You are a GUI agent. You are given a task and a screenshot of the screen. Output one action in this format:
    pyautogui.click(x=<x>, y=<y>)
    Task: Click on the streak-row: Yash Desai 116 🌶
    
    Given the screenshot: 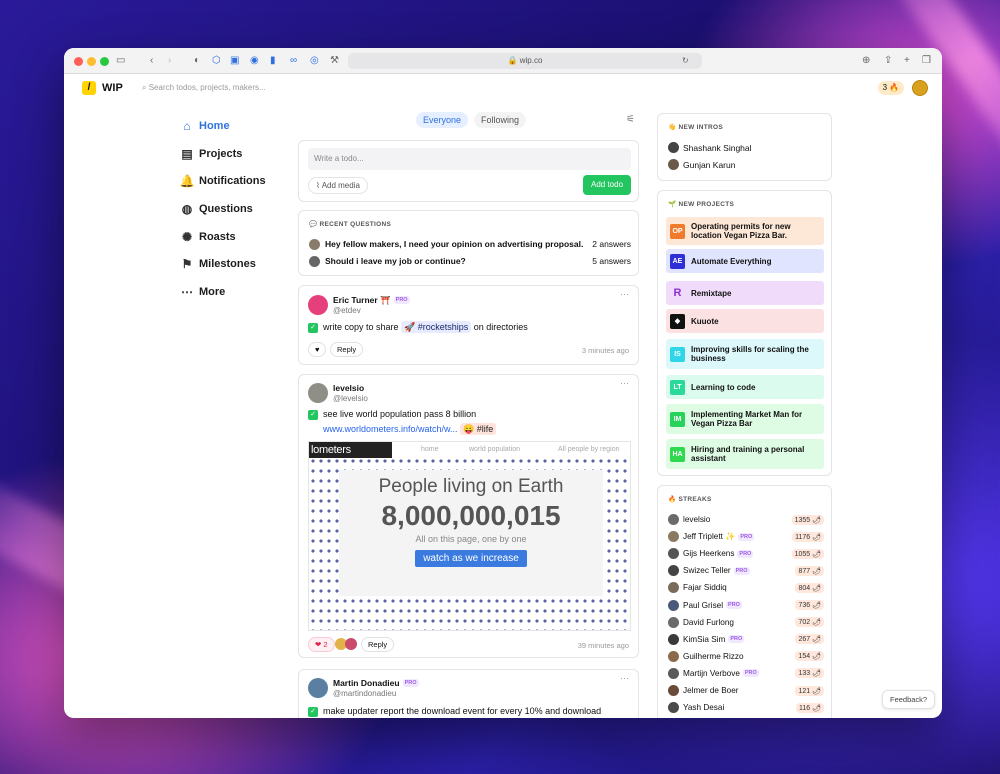 What is the action you would take?
    pyautogui.click(x=746, y=707)
    